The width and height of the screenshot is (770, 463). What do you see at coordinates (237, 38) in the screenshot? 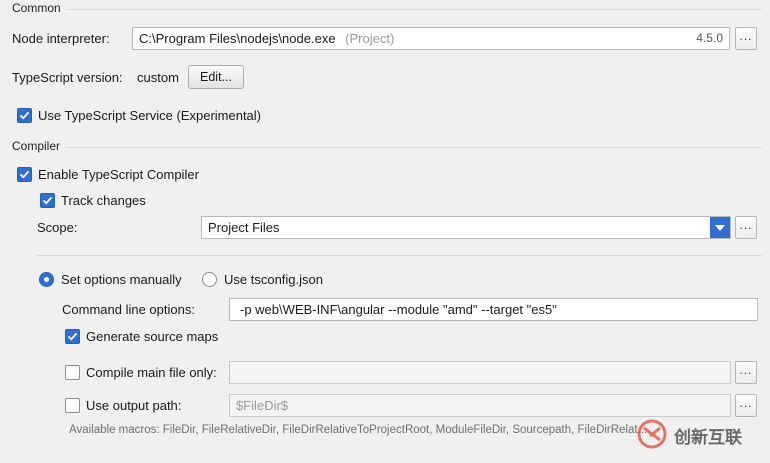
I see `node-interpreter-path: C:\Program Files\nodejs\node.exe` at bounding box center [237, 38].